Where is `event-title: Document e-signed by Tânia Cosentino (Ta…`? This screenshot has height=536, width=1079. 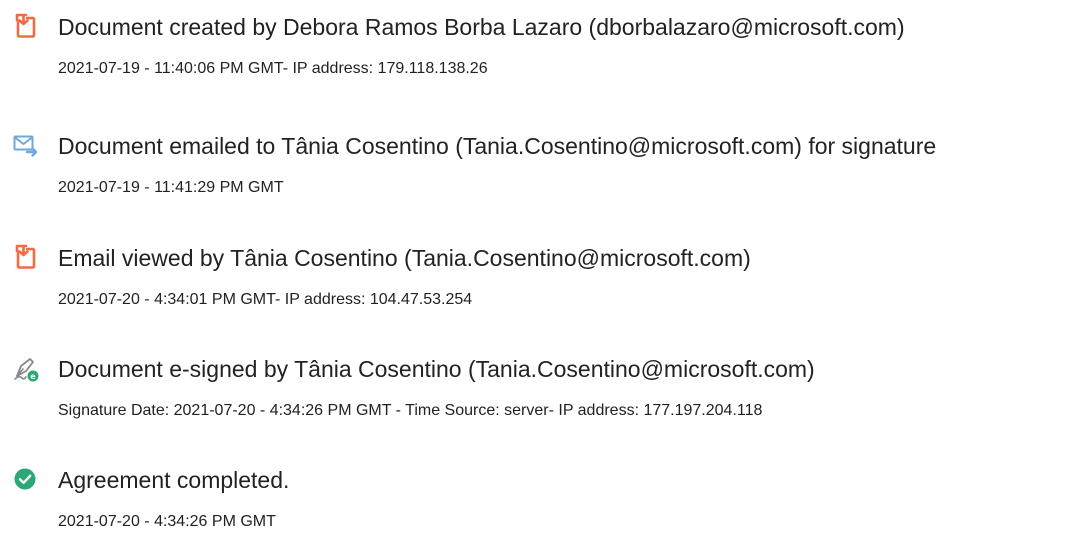
event-title: Document e-signed by Tânia Cosentino (Ta… is located at coordinates (436, 369).